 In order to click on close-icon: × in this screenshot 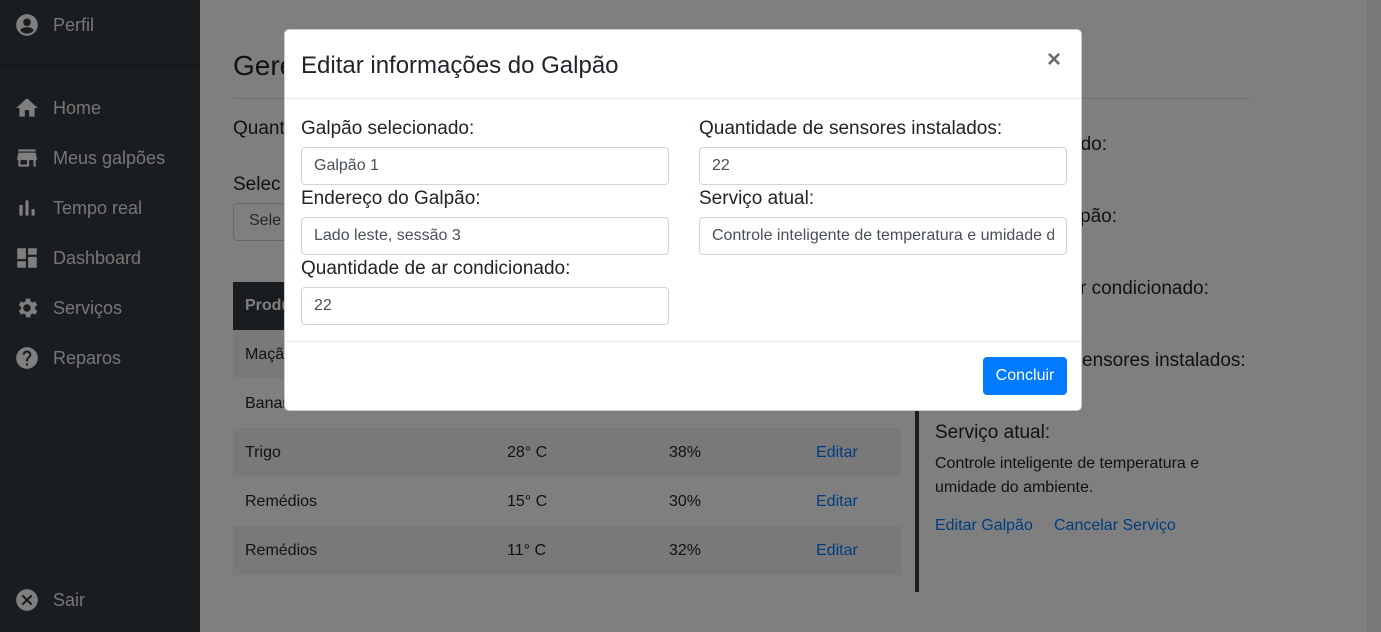, I will do `click(1054, 60)`.